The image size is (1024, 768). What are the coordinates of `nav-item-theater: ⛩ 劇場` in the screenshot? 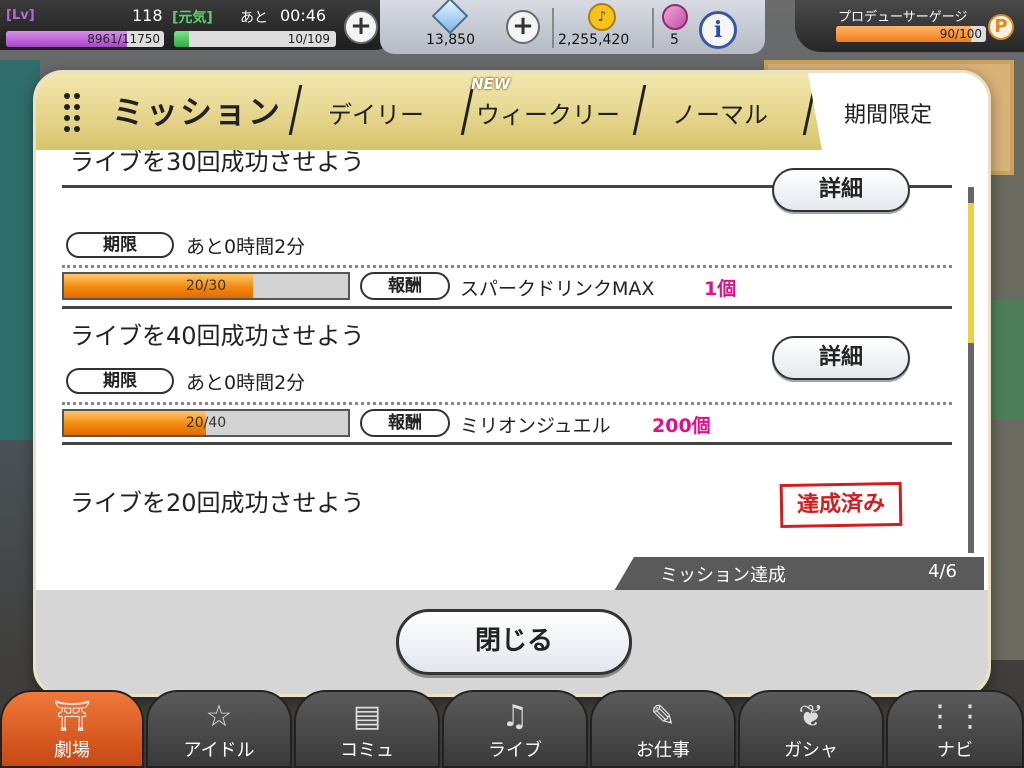 It's located at (72, 729).